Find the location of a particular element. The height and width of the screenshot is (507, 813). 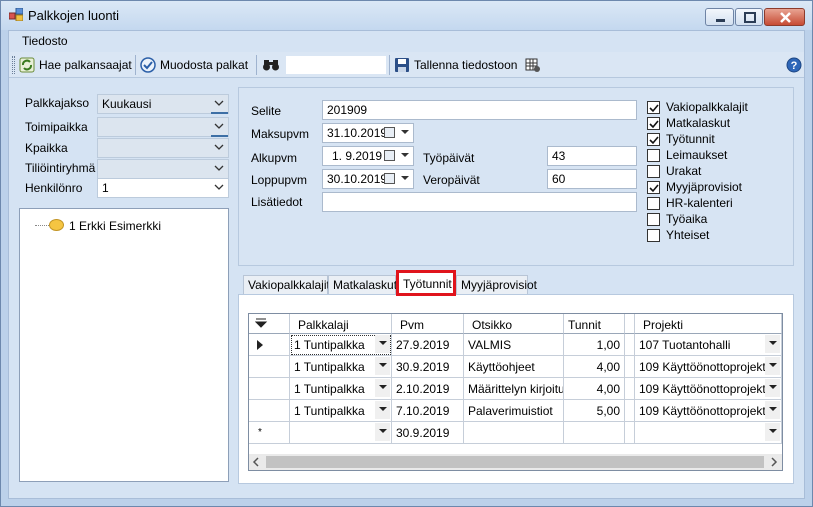

scroll-left-icon is located at coordinates (256, 462).